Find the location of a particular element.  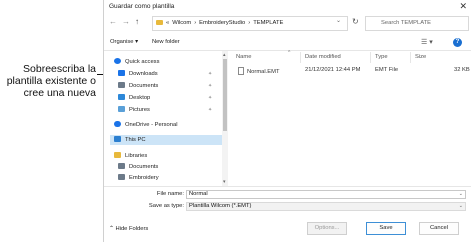

callout-line-2: plantilla existente o is located at coordinates (51, 81).